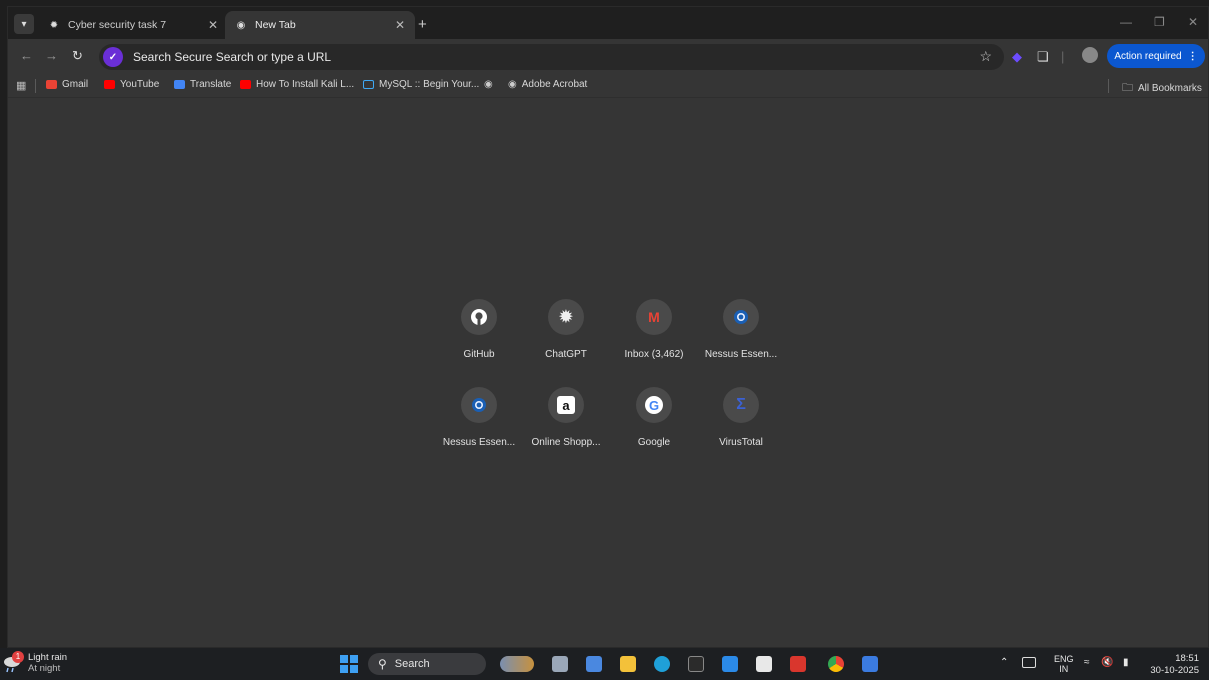 This screenshot has width=1209, height=680. What do you see at coordinates (1127, 88) in the screenshot?
I see `folder-icon: 🗀` at bounding box center [1127, 88].